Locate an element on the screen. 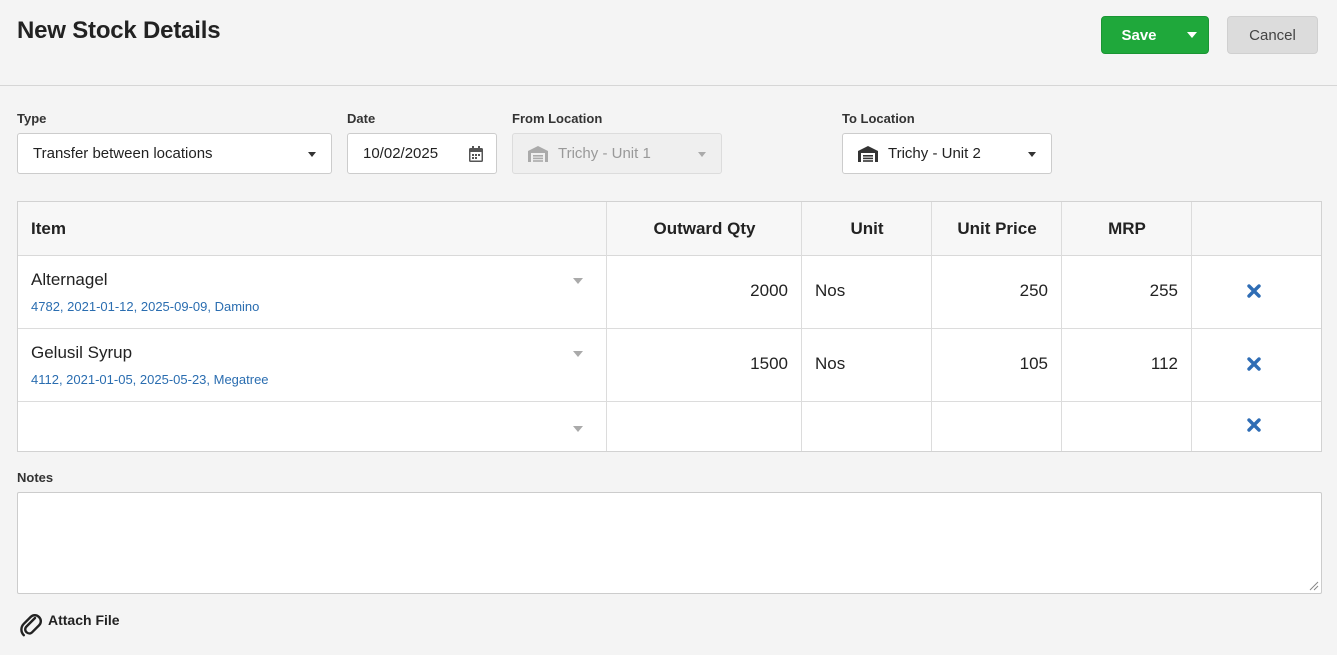  attach-file-button: Attach File is located at coordinates (70, 625).